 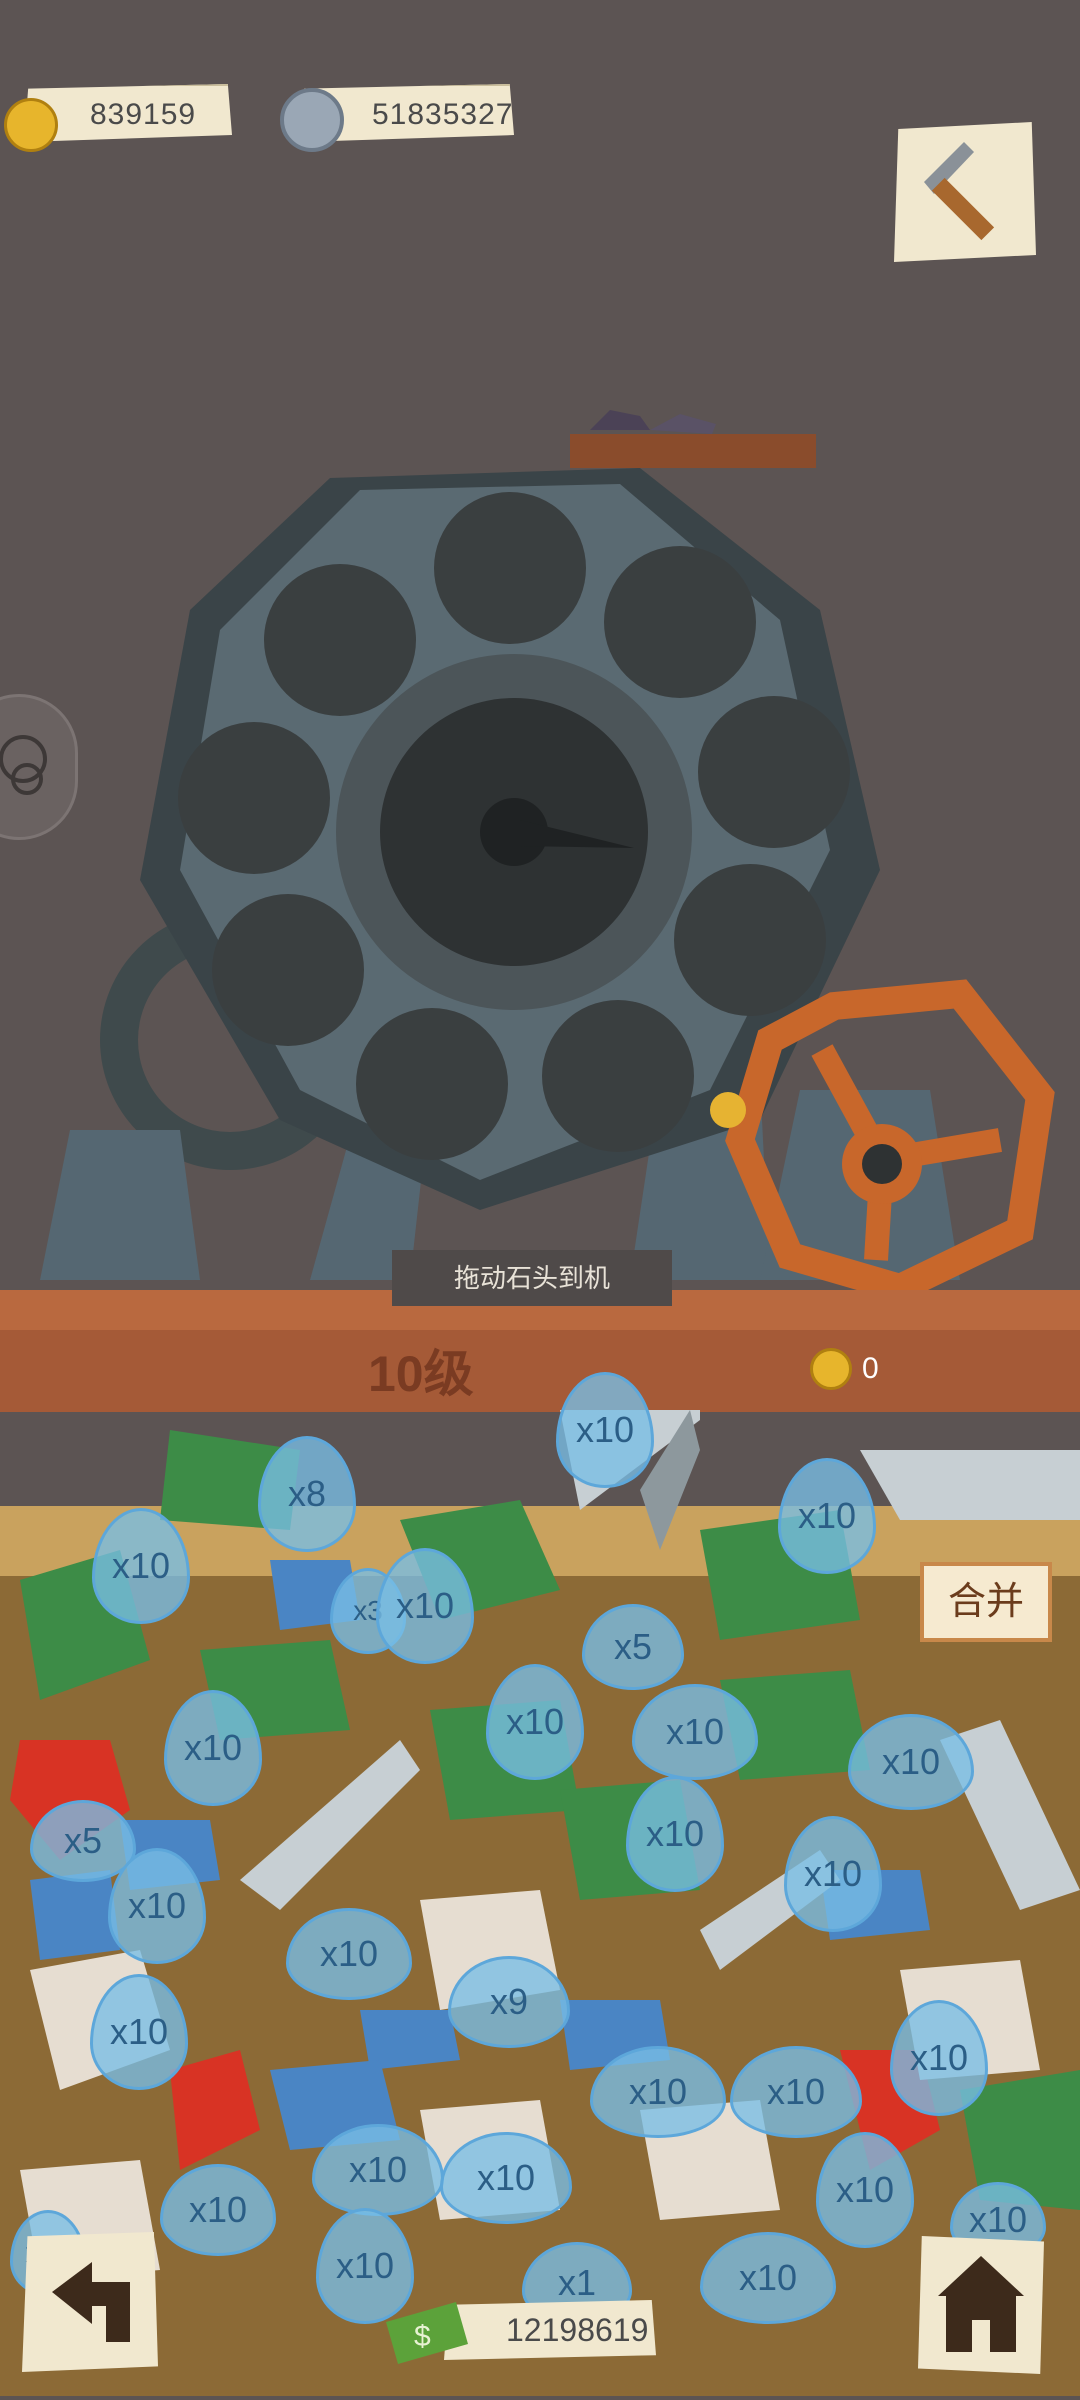 What do you see at coordinates (577, 2330) in the screenshot?
I see `cash-value: 12198619` at bounding box center [577, 2330].